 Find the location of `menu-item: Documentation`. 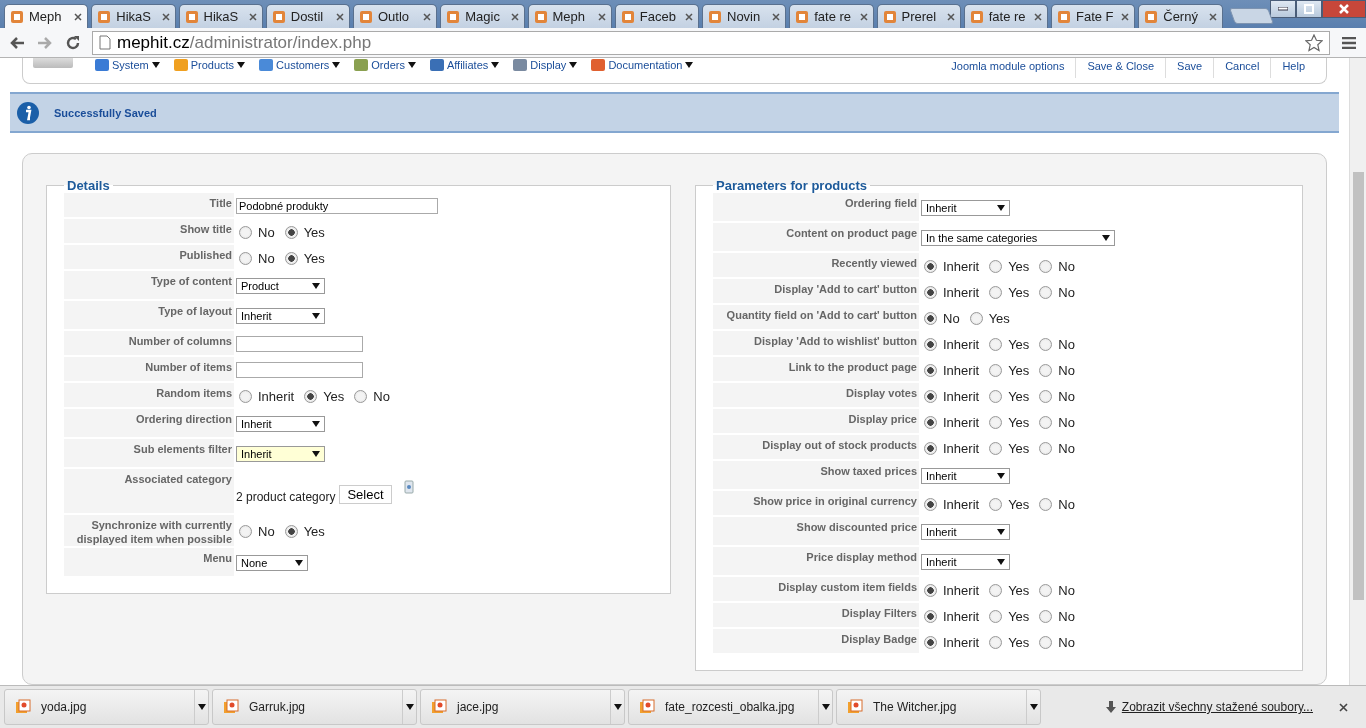

menu-item: Documentation is located at coordinates (642, 65).